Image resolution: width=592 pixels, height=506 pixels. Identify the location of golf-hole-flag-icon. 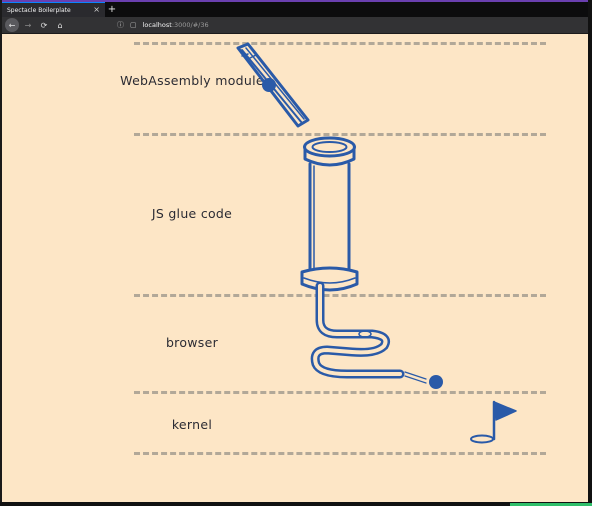
(493, 422).